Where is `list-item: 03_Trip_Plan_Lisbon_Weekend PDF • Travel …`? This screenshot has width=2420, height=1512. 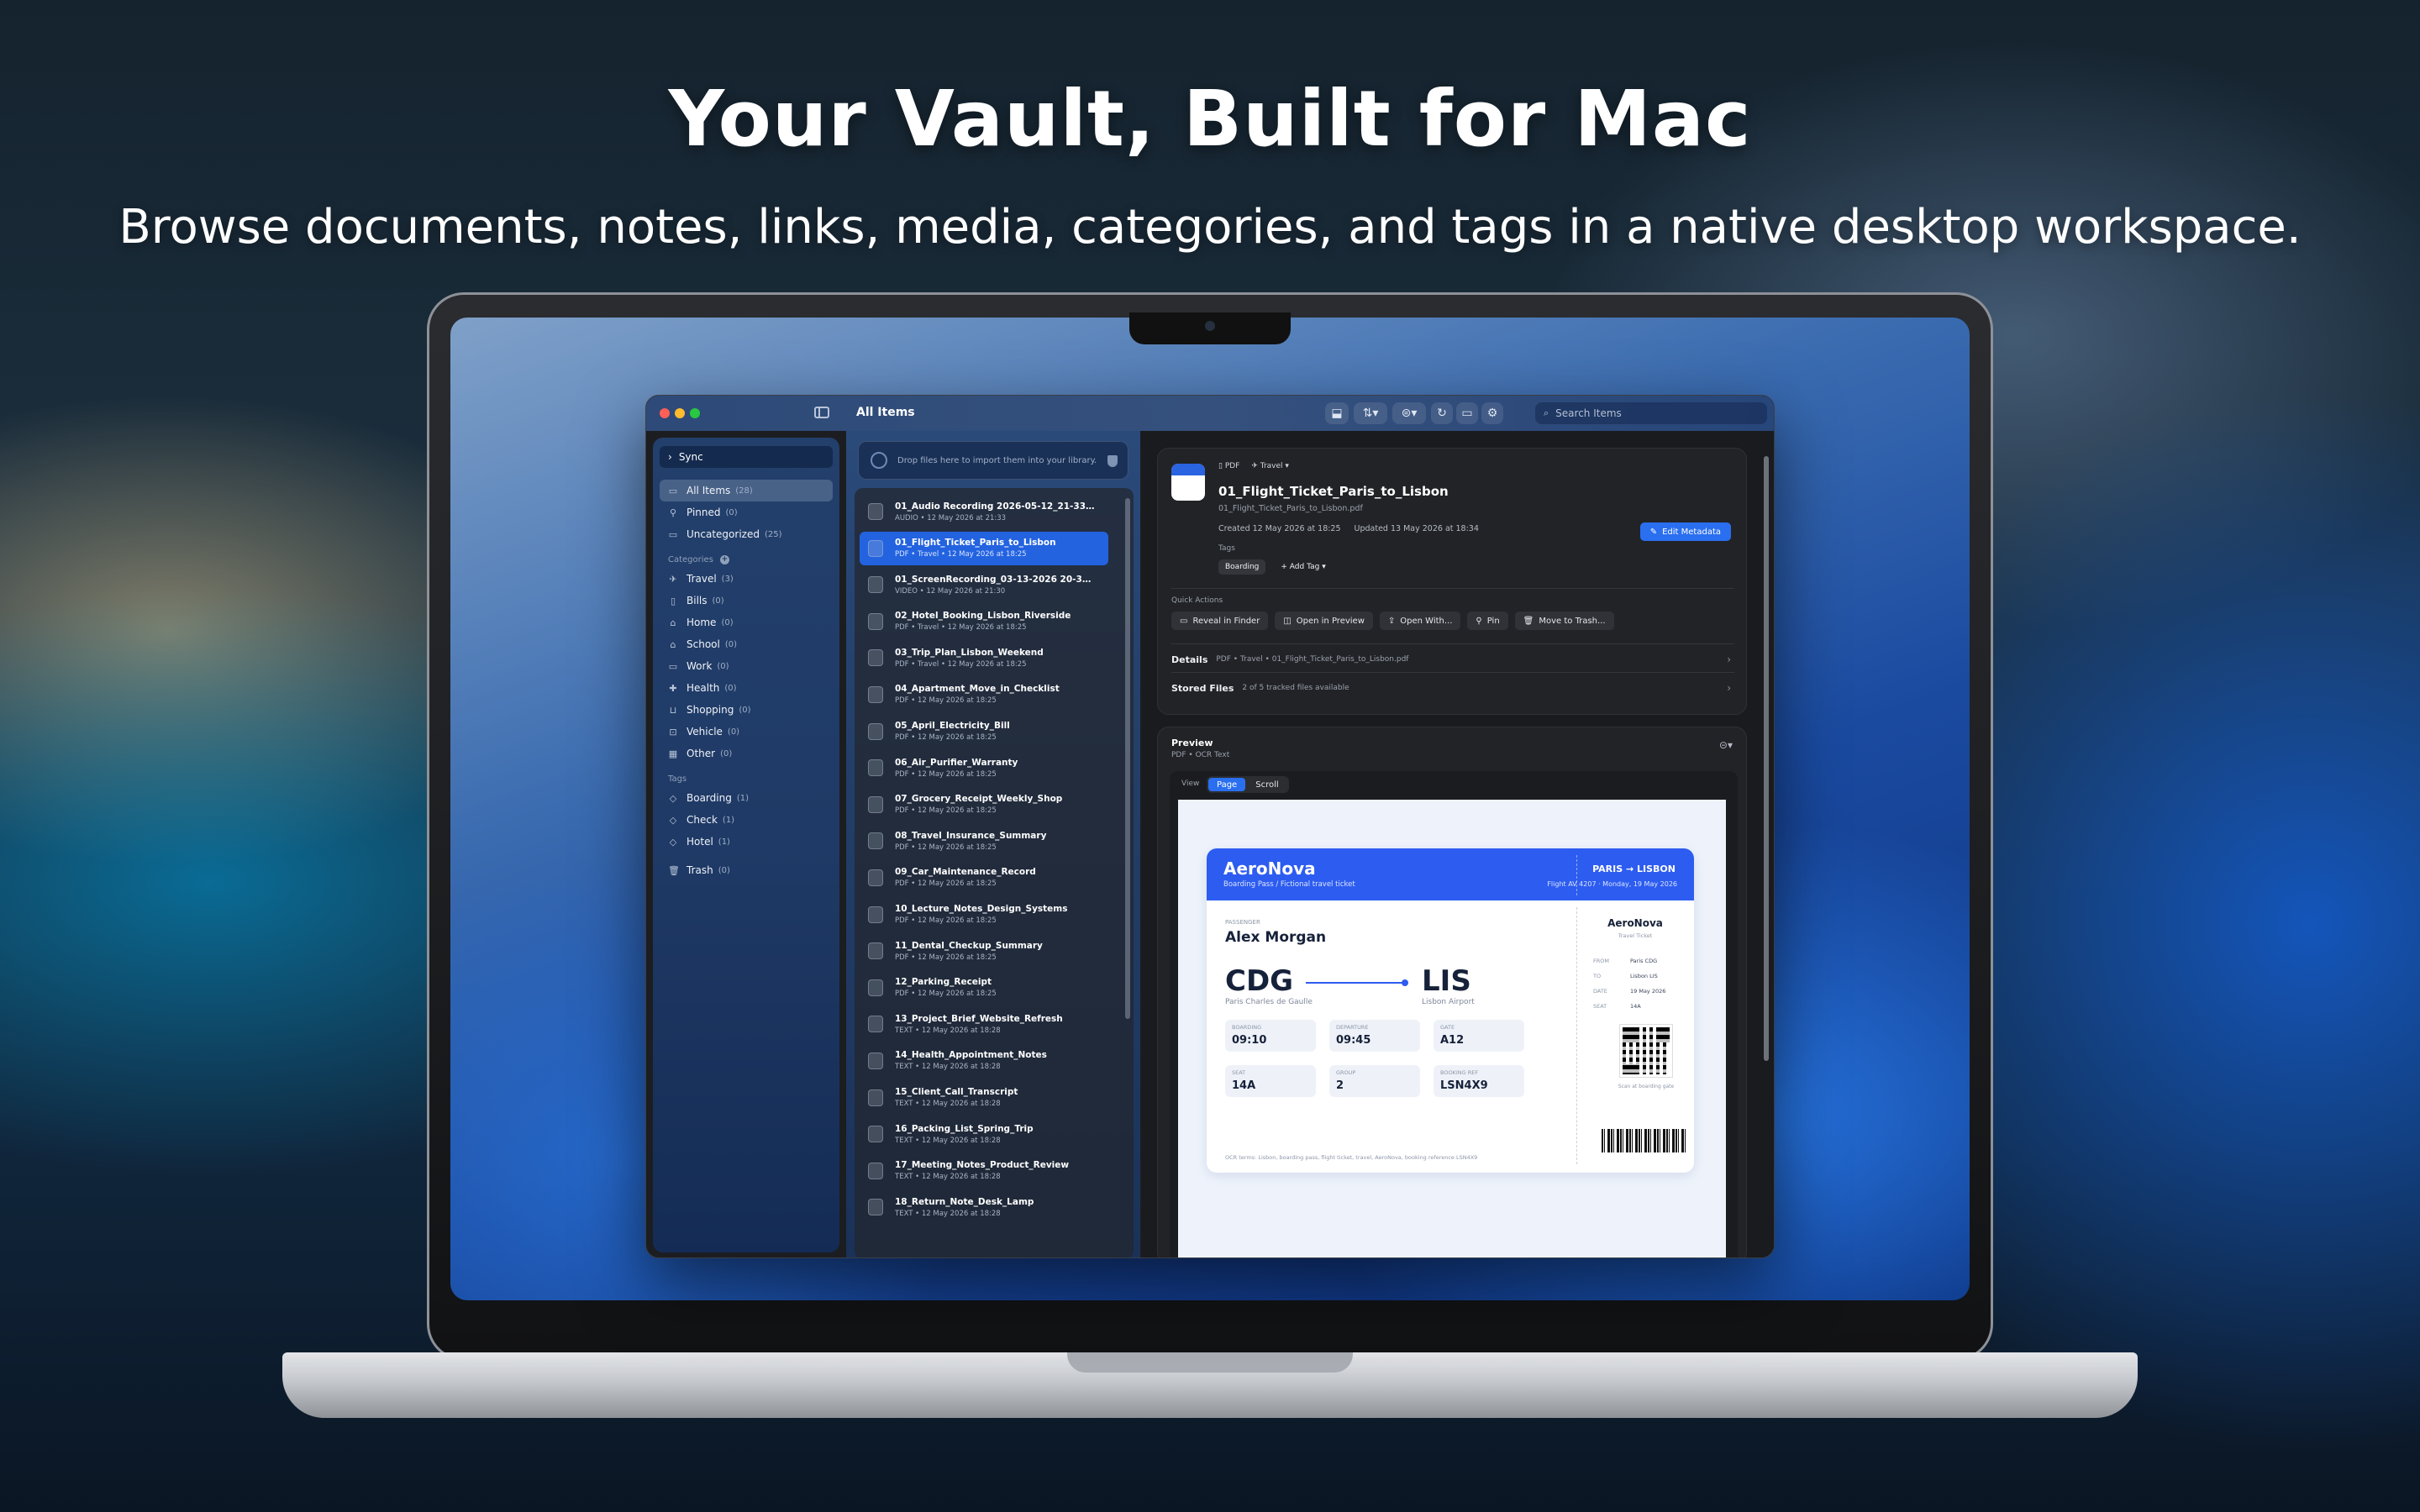 list-item: 03_Trip_Plan_Lisbon_Weekend PDF • Travel … is located at coordinates (984, 658).